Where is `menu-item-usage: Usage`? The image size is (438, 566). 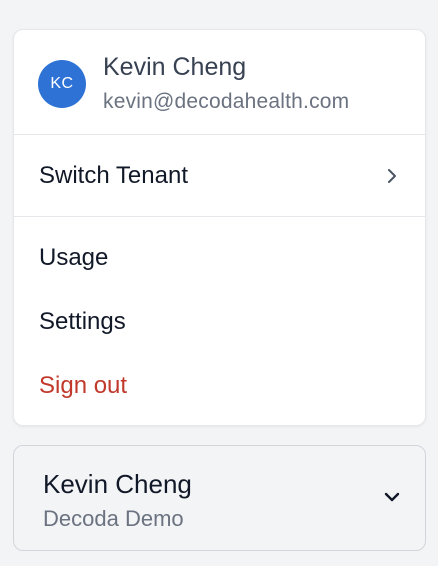
menu-item-usage: Usage is located at coordinates (219, 259).